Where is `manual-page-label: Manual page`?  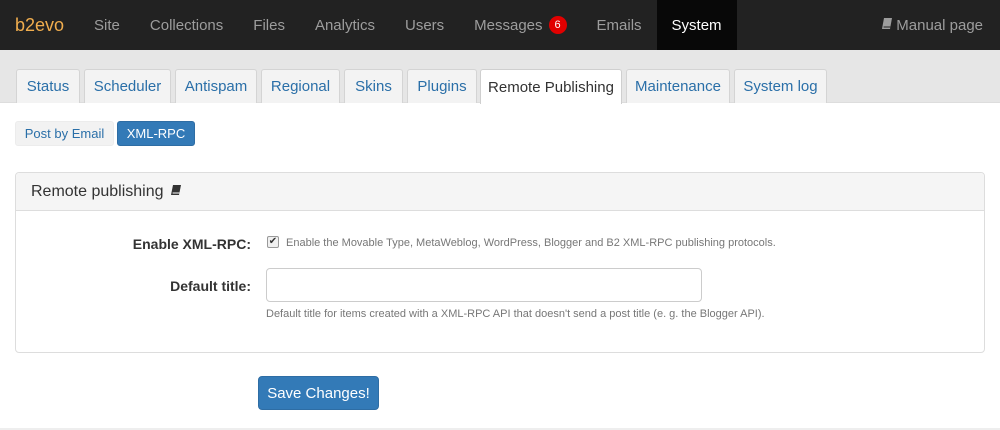 manual-page-label: Manual page is located at coordinates (939, 25).